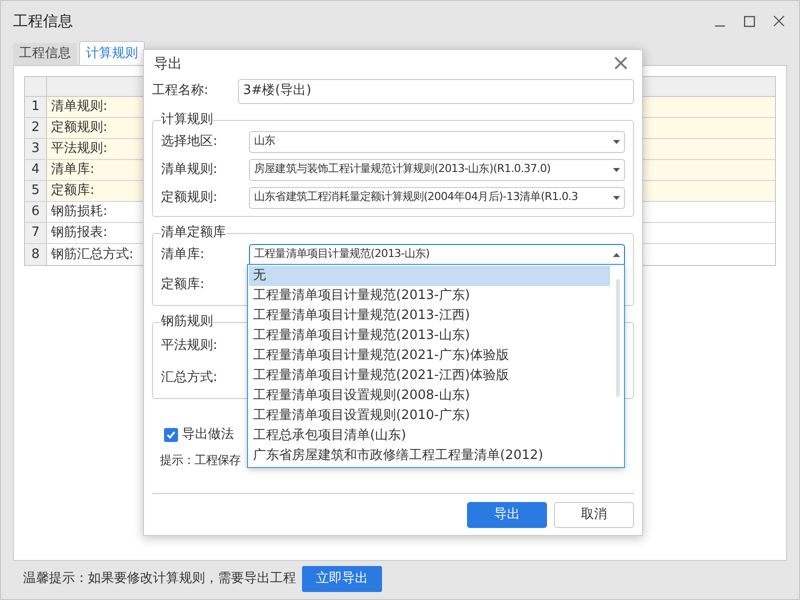 The height and width of the screenshot is (600, 800). What do you see at coordinates (36, 149) in the screenshot?
I see `row-number: 3` at bounding box center [36, 149].